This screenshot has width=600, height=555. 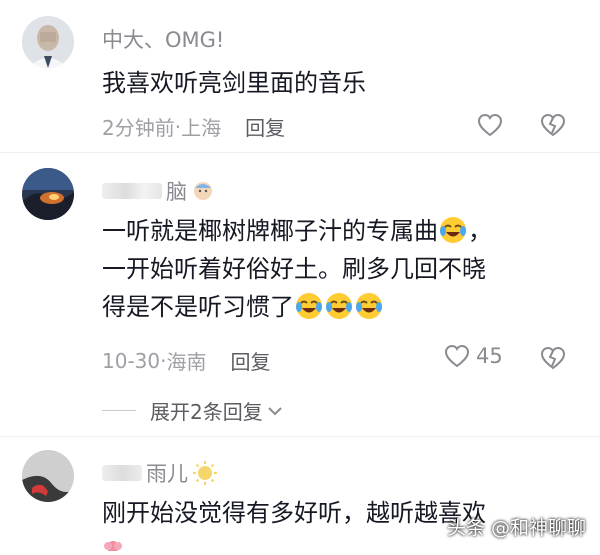 I want to click on comment-meta: 2分钟前 · 上海 回复, so click(x=193, y=126).